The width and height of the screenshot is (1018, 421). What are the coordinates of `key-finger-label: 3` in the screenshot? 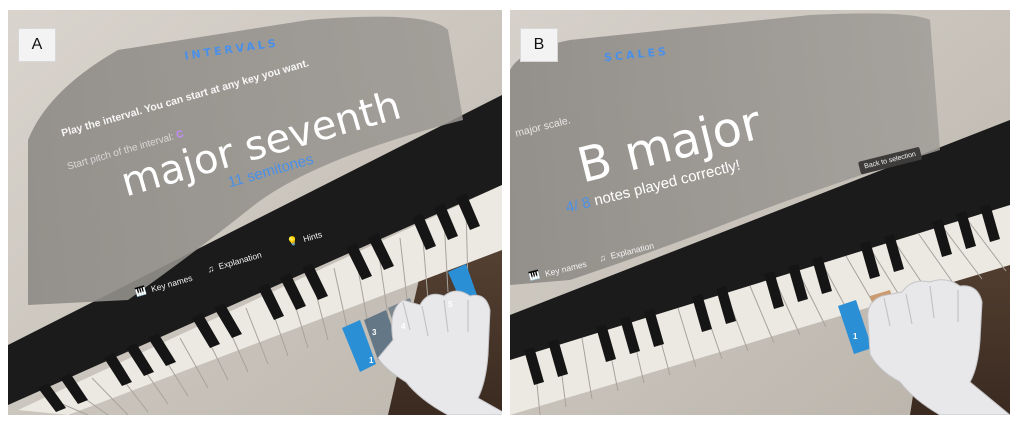 It's located at (374, 332).